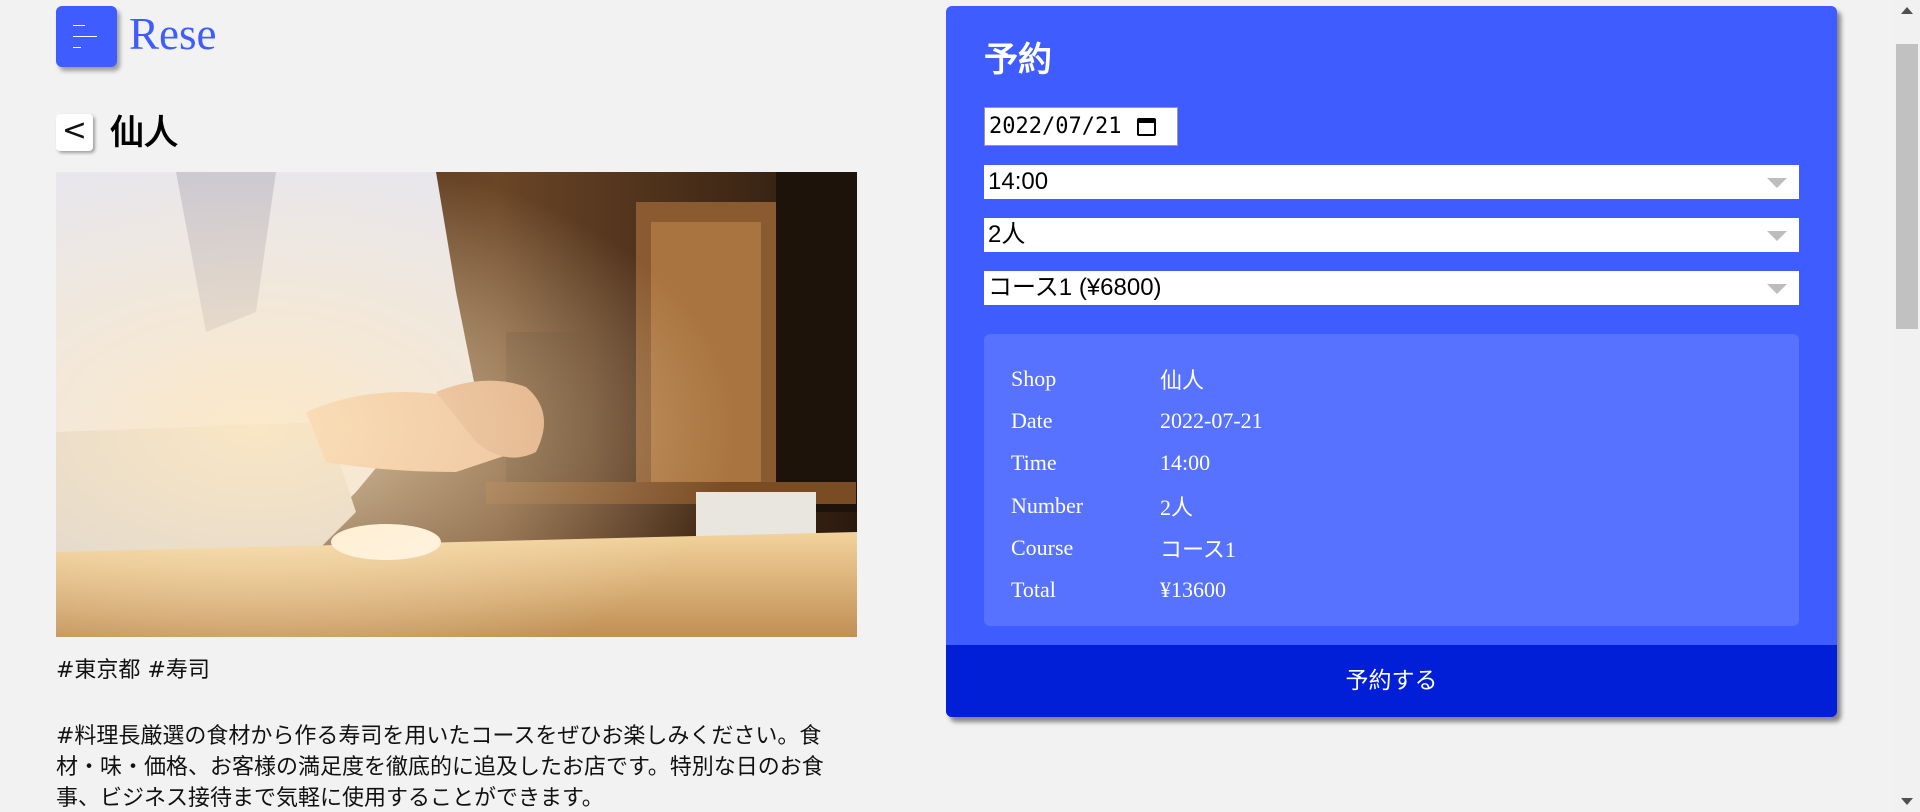  I want to click on summary-value: 仙人, so click(1182, 381).